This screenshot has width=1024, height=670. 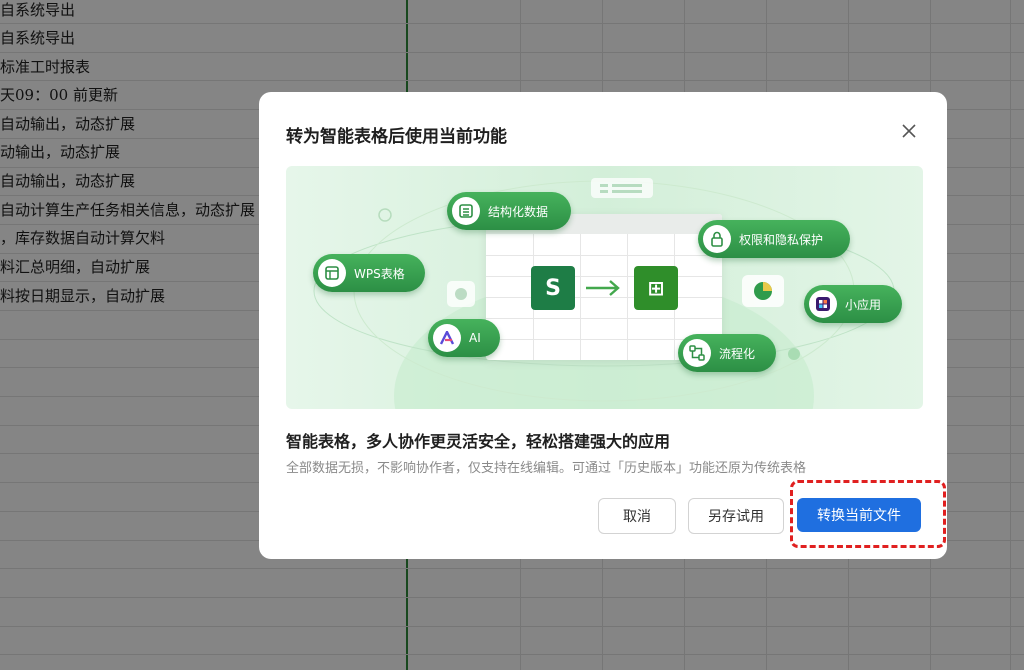 What do you see at coordinates (475, 338) in the screenshot?
I see `chip-ai-label: AI` at bounding box center [475, 338].